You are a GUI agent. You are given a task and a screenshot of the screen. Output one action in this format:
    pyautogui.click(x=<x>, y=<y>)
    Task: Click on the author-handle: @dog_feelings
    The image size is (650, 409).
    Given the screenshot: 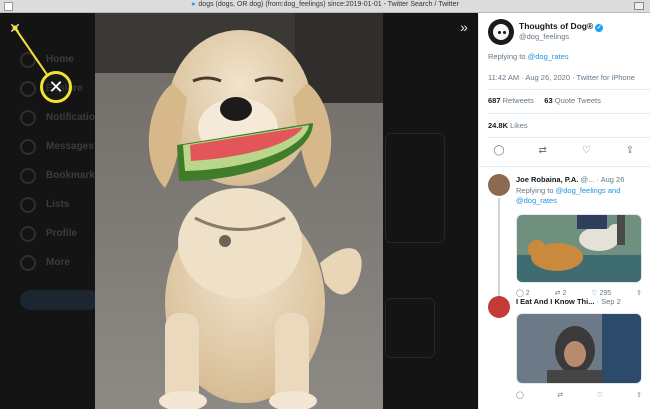 What is the action you would take?
    pyautogui.click(x=544, y=36)
    